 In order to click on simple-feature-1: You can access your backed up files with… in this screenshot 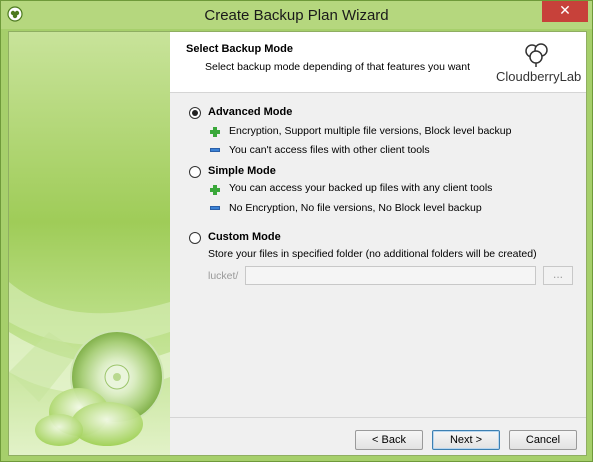, I will do `click(361, 188)`.